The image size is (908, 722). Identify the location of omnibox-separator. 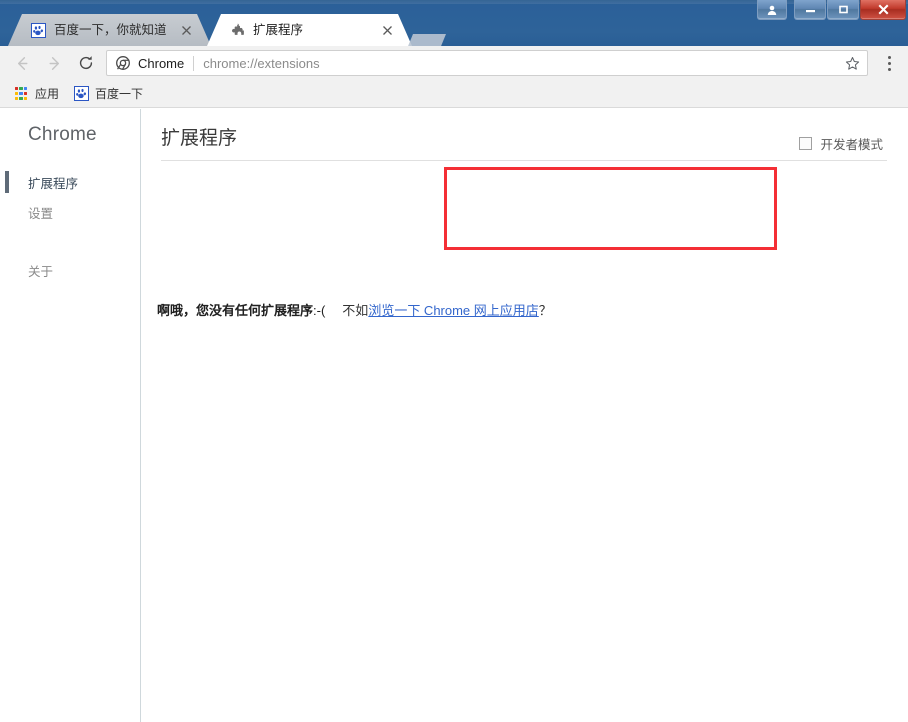
(194, 63).